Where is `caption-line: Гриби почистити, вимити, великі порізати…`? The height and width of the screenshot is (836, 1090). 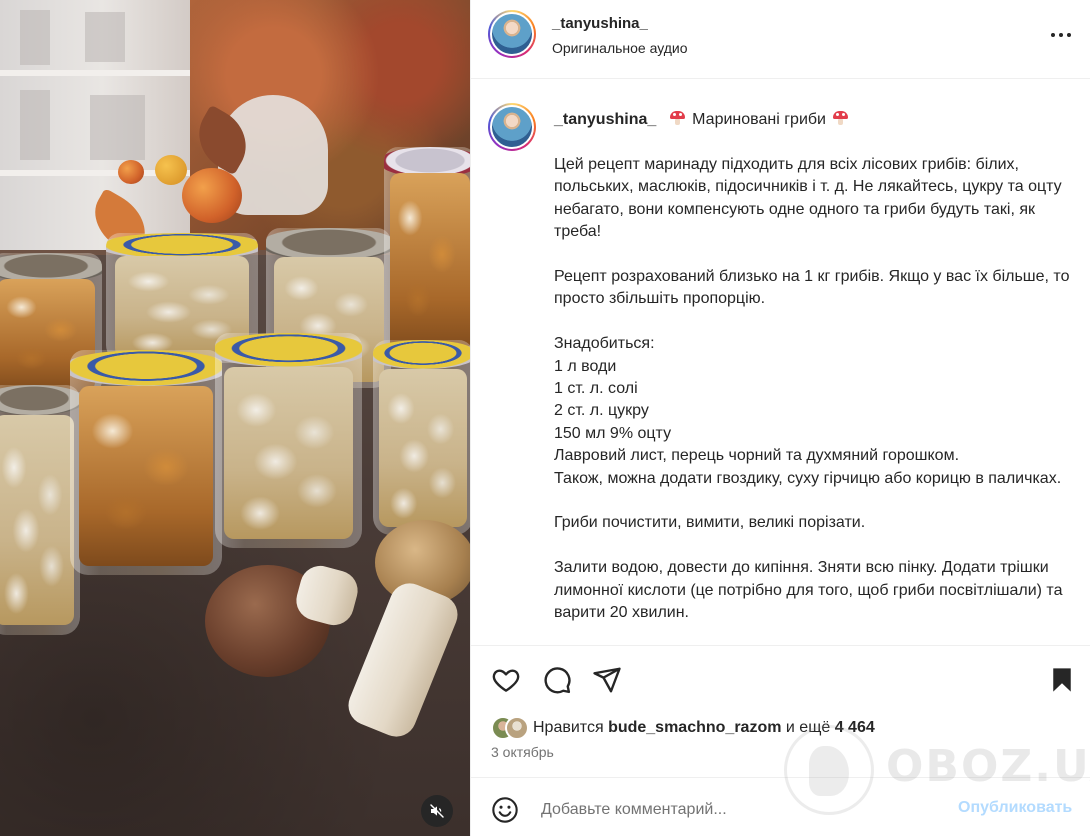 caption-line: Гриби почистити, вимити, великі порізати… is located at coordinates (710, 523).